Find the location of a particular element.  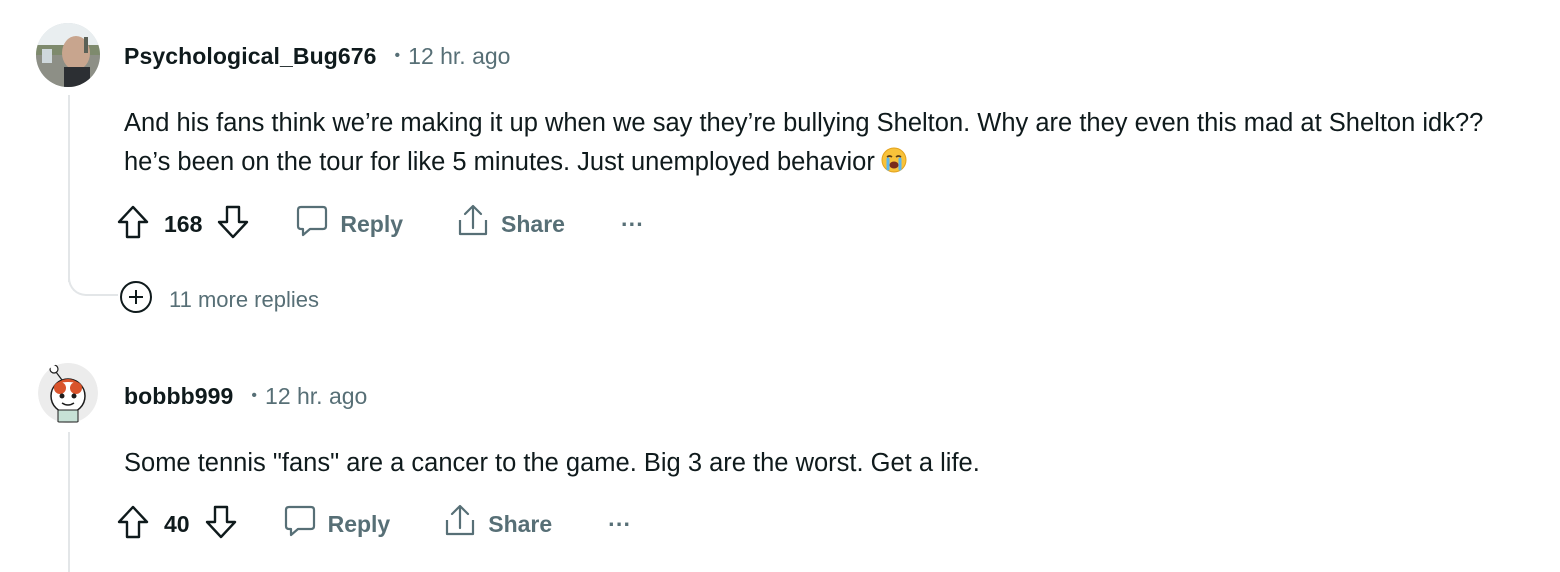

thread-connector is located at coordinates (93, 281).